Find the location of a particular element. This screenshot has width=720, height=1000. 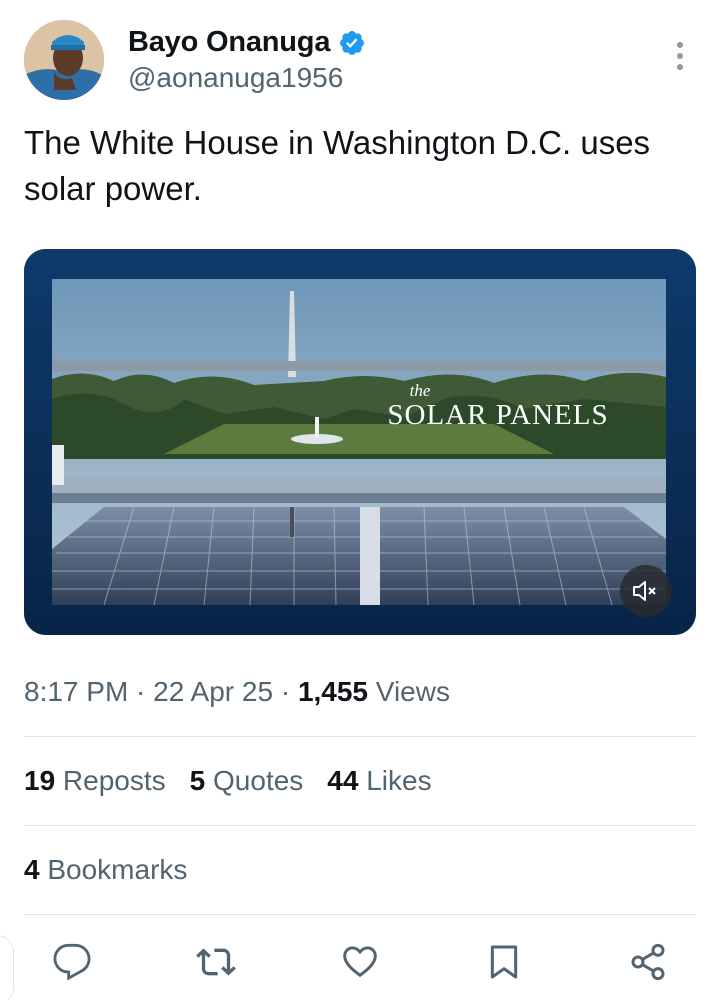

share-button is located at coordinates (648, 962).